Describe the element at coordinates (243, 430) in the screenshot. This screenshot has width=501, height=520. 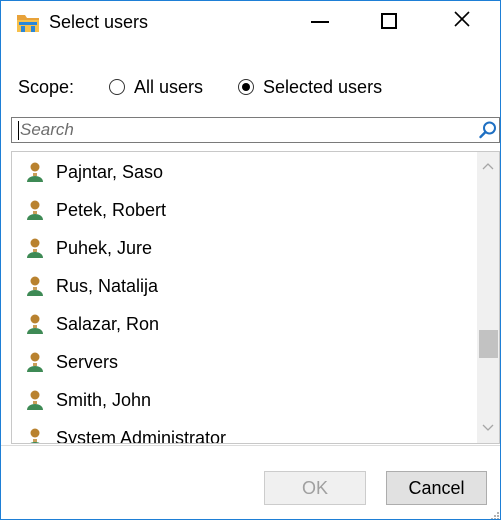
I see `list-item: System Administrator` at that location.